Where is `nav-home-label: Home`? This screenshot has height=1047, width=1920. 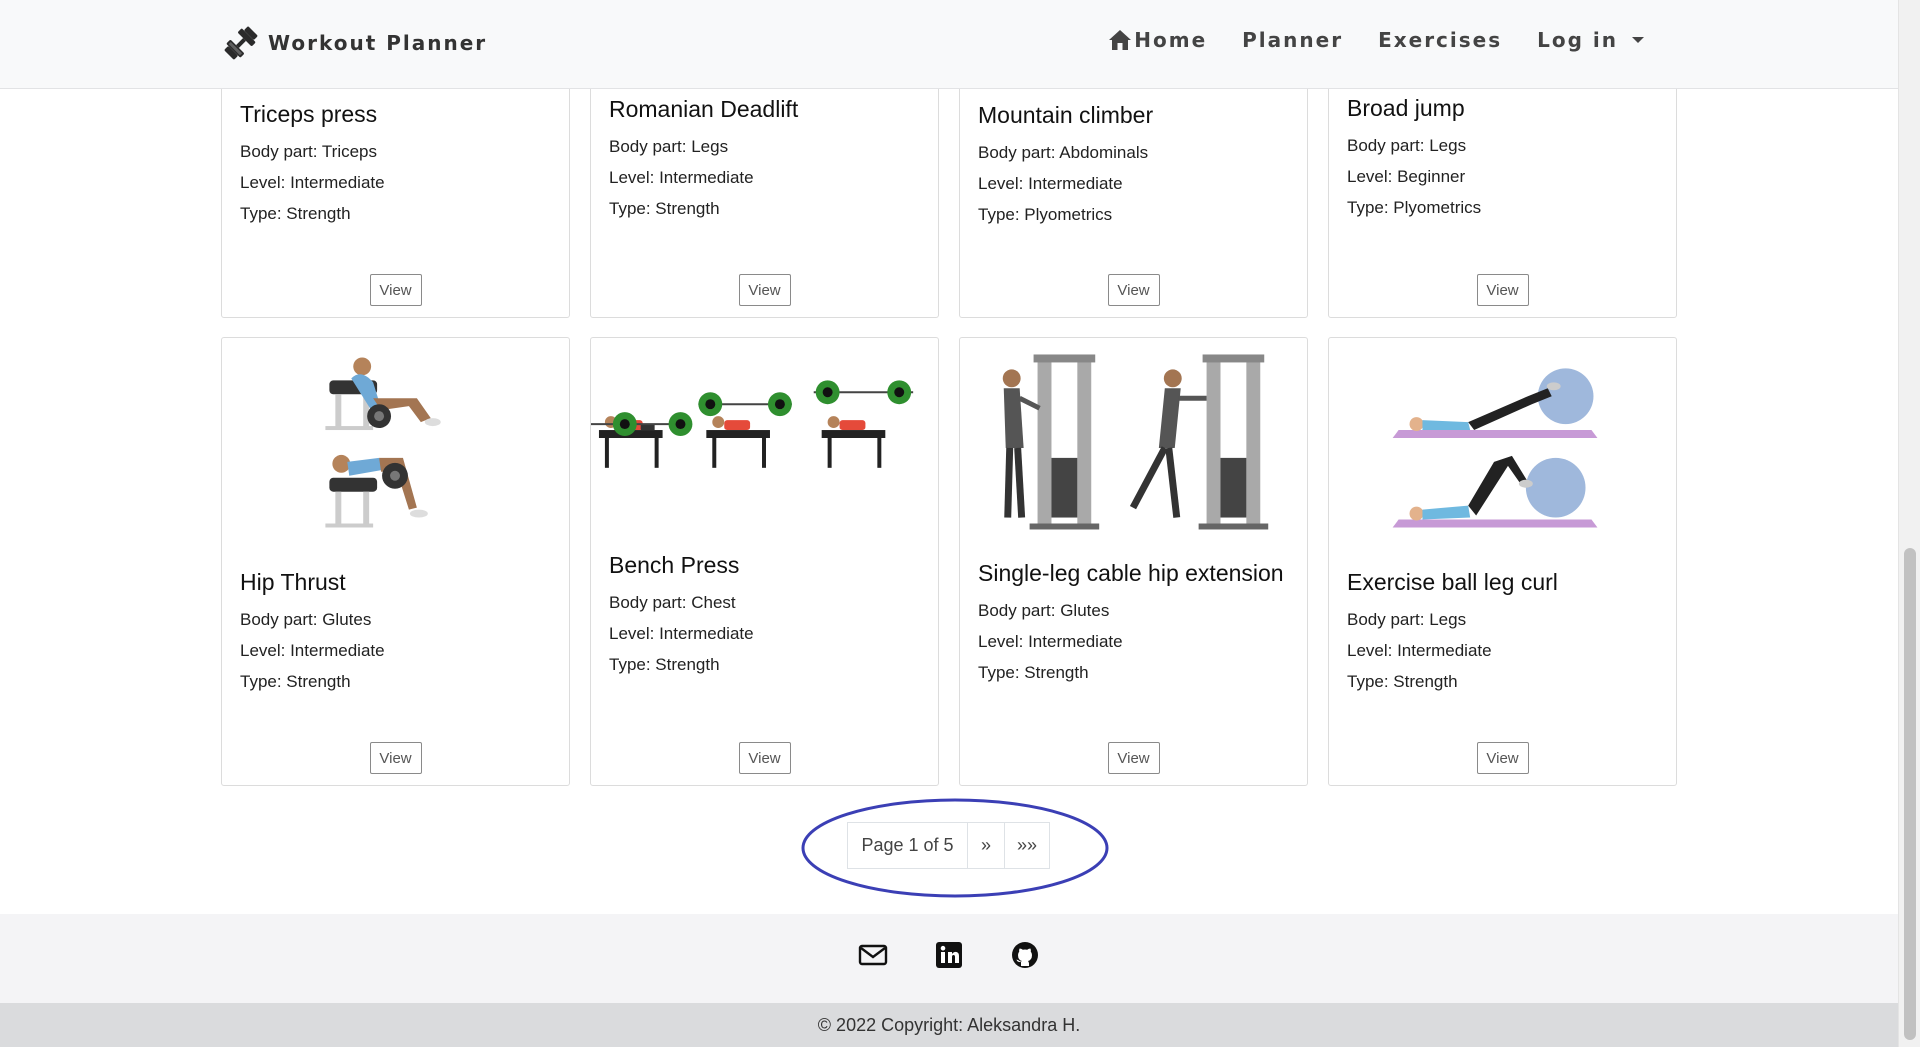 nav-home-label: Home is located at coordinates (1171, 40).